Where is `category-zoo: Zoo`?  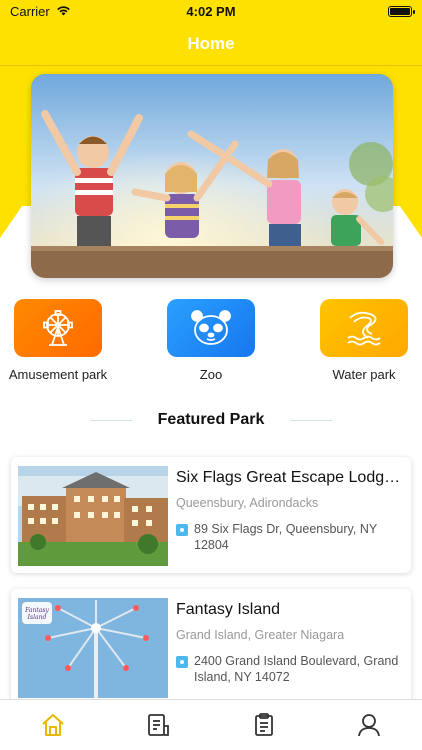 category-zoo: Zoo is located at coordinates (211, 340).